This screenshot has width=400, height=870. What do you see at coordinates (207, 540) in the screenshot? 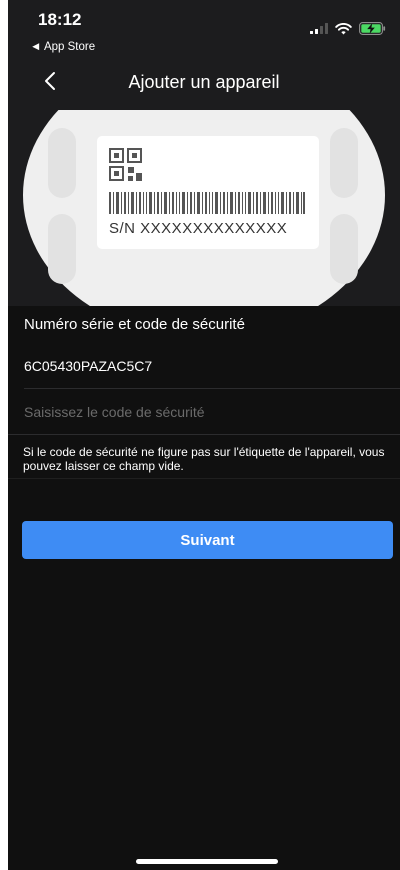
I see `next-button: Suivant` at bounding box center [207, 540].